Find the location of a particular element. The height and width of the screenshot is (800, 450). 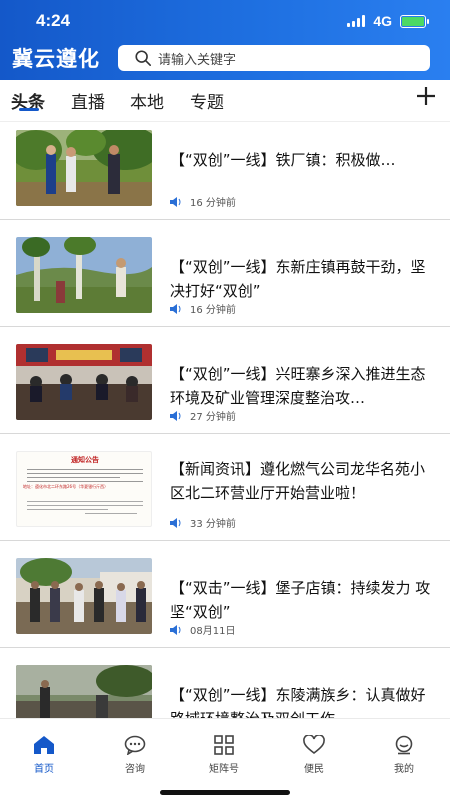

search-placeholder: 请输入关键字 is located at coordinates (197, 60).